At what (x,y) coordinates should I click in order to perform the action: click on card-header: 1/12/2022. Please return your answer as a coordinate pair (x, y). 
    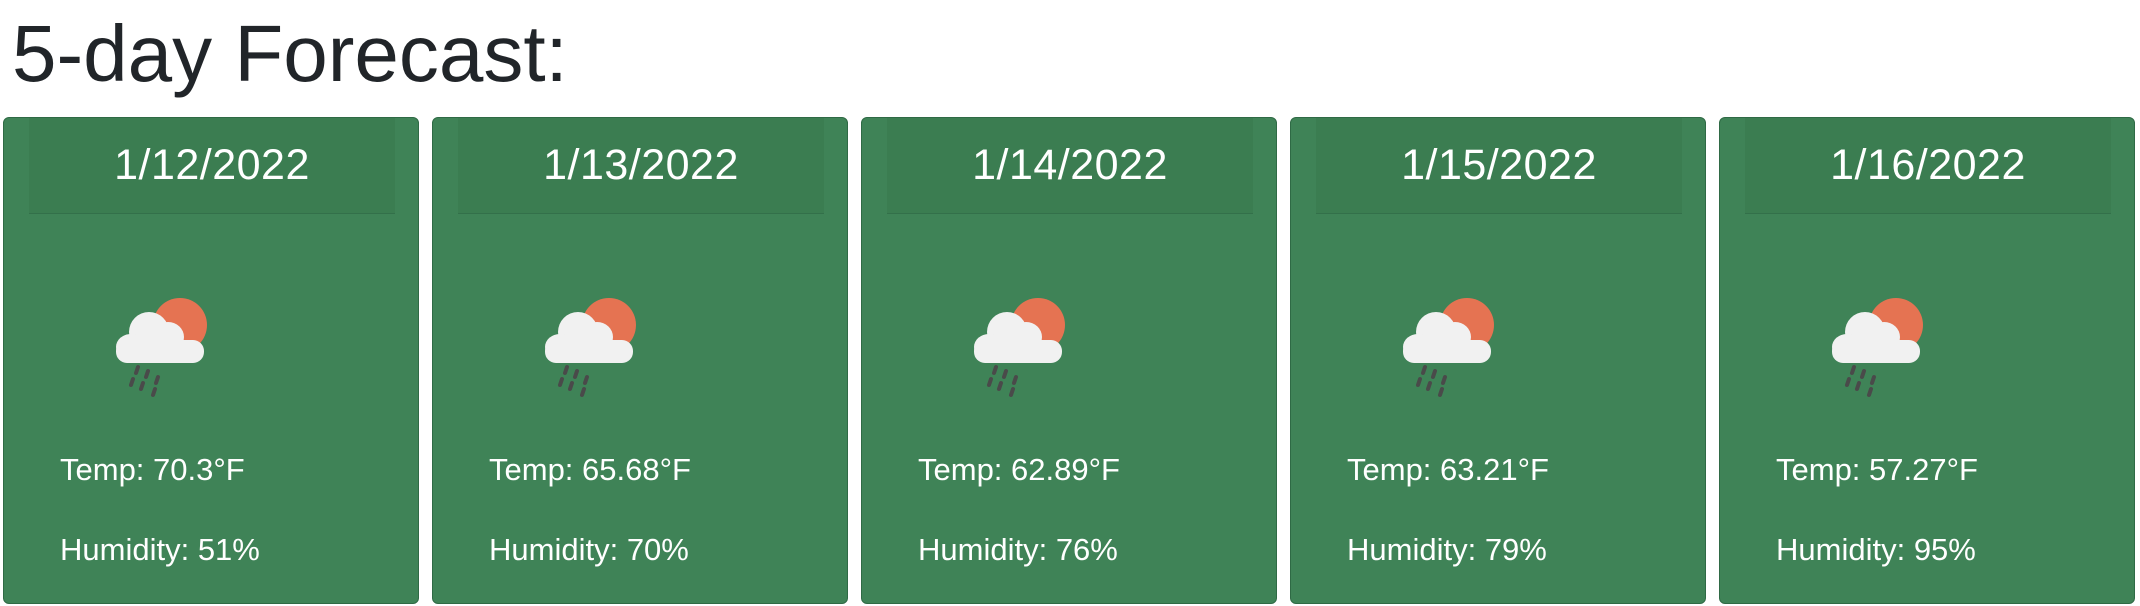
    Looking at the image, I should click on (212, 166).